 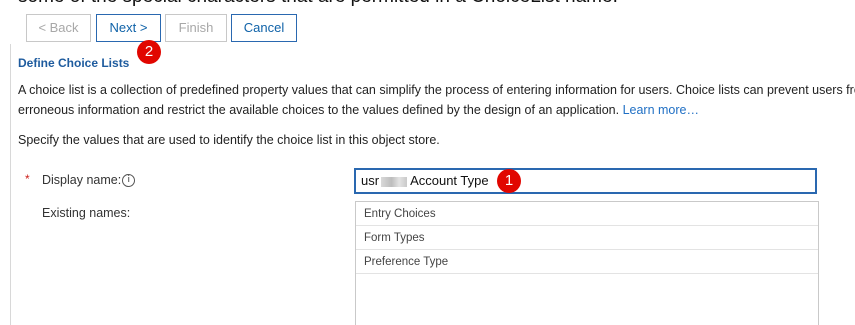 I want to click on step-marker-1: 1, so click(x=509, y=181).